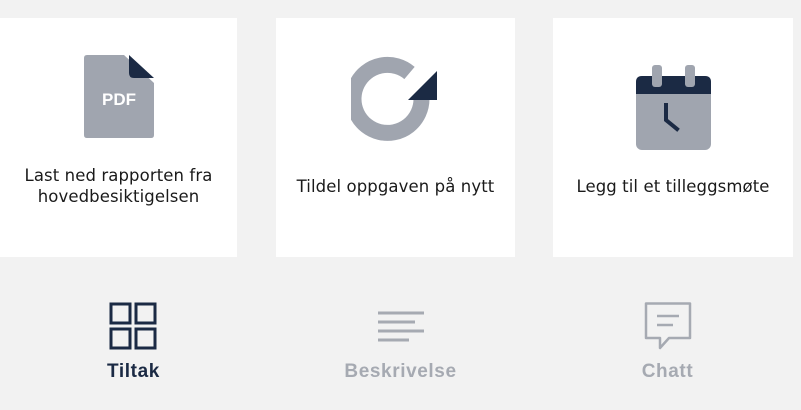 Image resolution: width=801 pixels, height=410 pixels. What do you see at coordinates (119, 99) in the screenshot?
I see `pdf-icon-text: PDF` at bounding box center [119, 99].